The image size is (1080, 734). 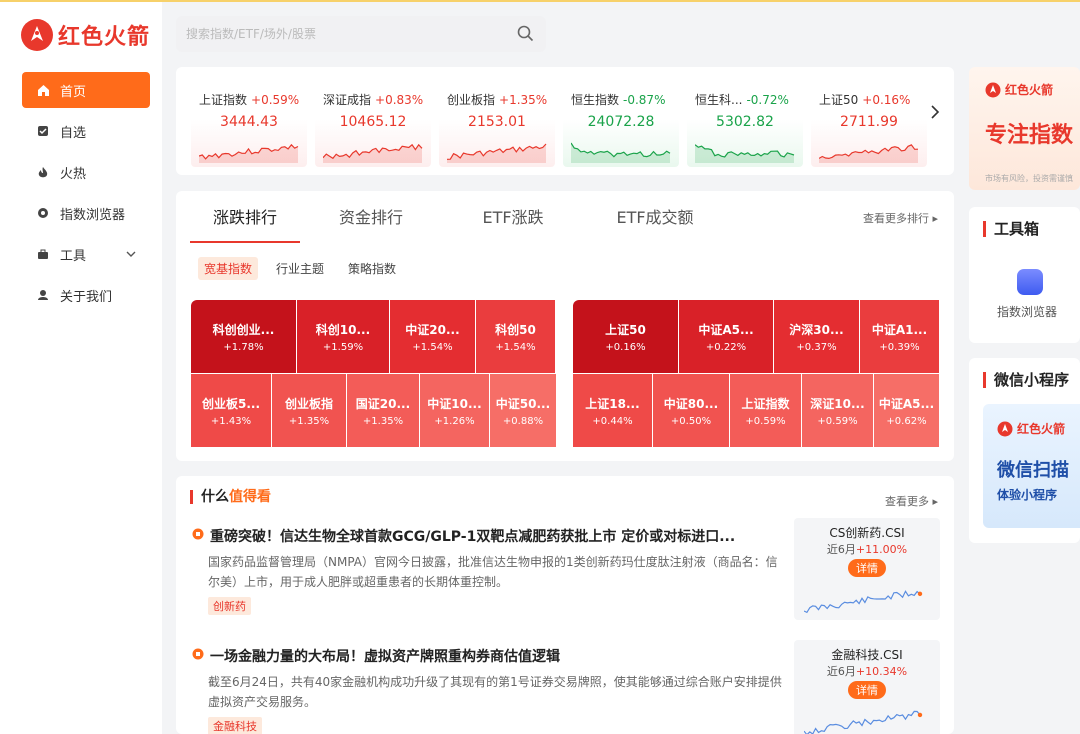 What do you see at coordinates (81, 368) in the screenshot?
I see `sidebar: 红色火箭 首页 自选 火热 指数浏览器 工具 关于我们` at bounding box center [81, 368].